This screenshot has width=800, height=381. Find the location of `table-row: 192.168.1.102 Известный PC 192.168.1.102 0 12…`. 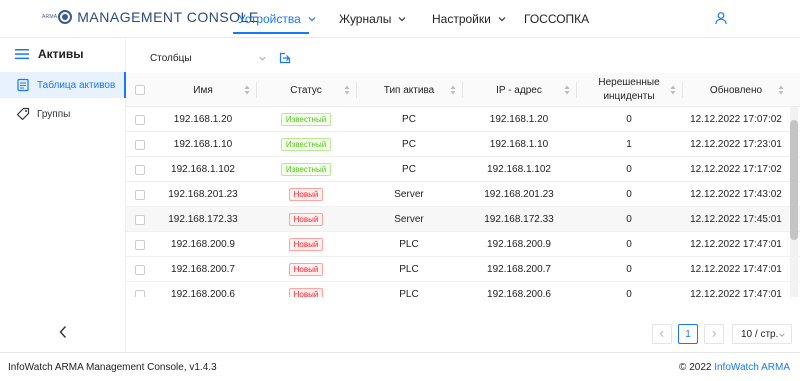

table-row: 192.168.1.102 Известный PC 192.168.1.102 0 12… is located at coordinates (463, 169).